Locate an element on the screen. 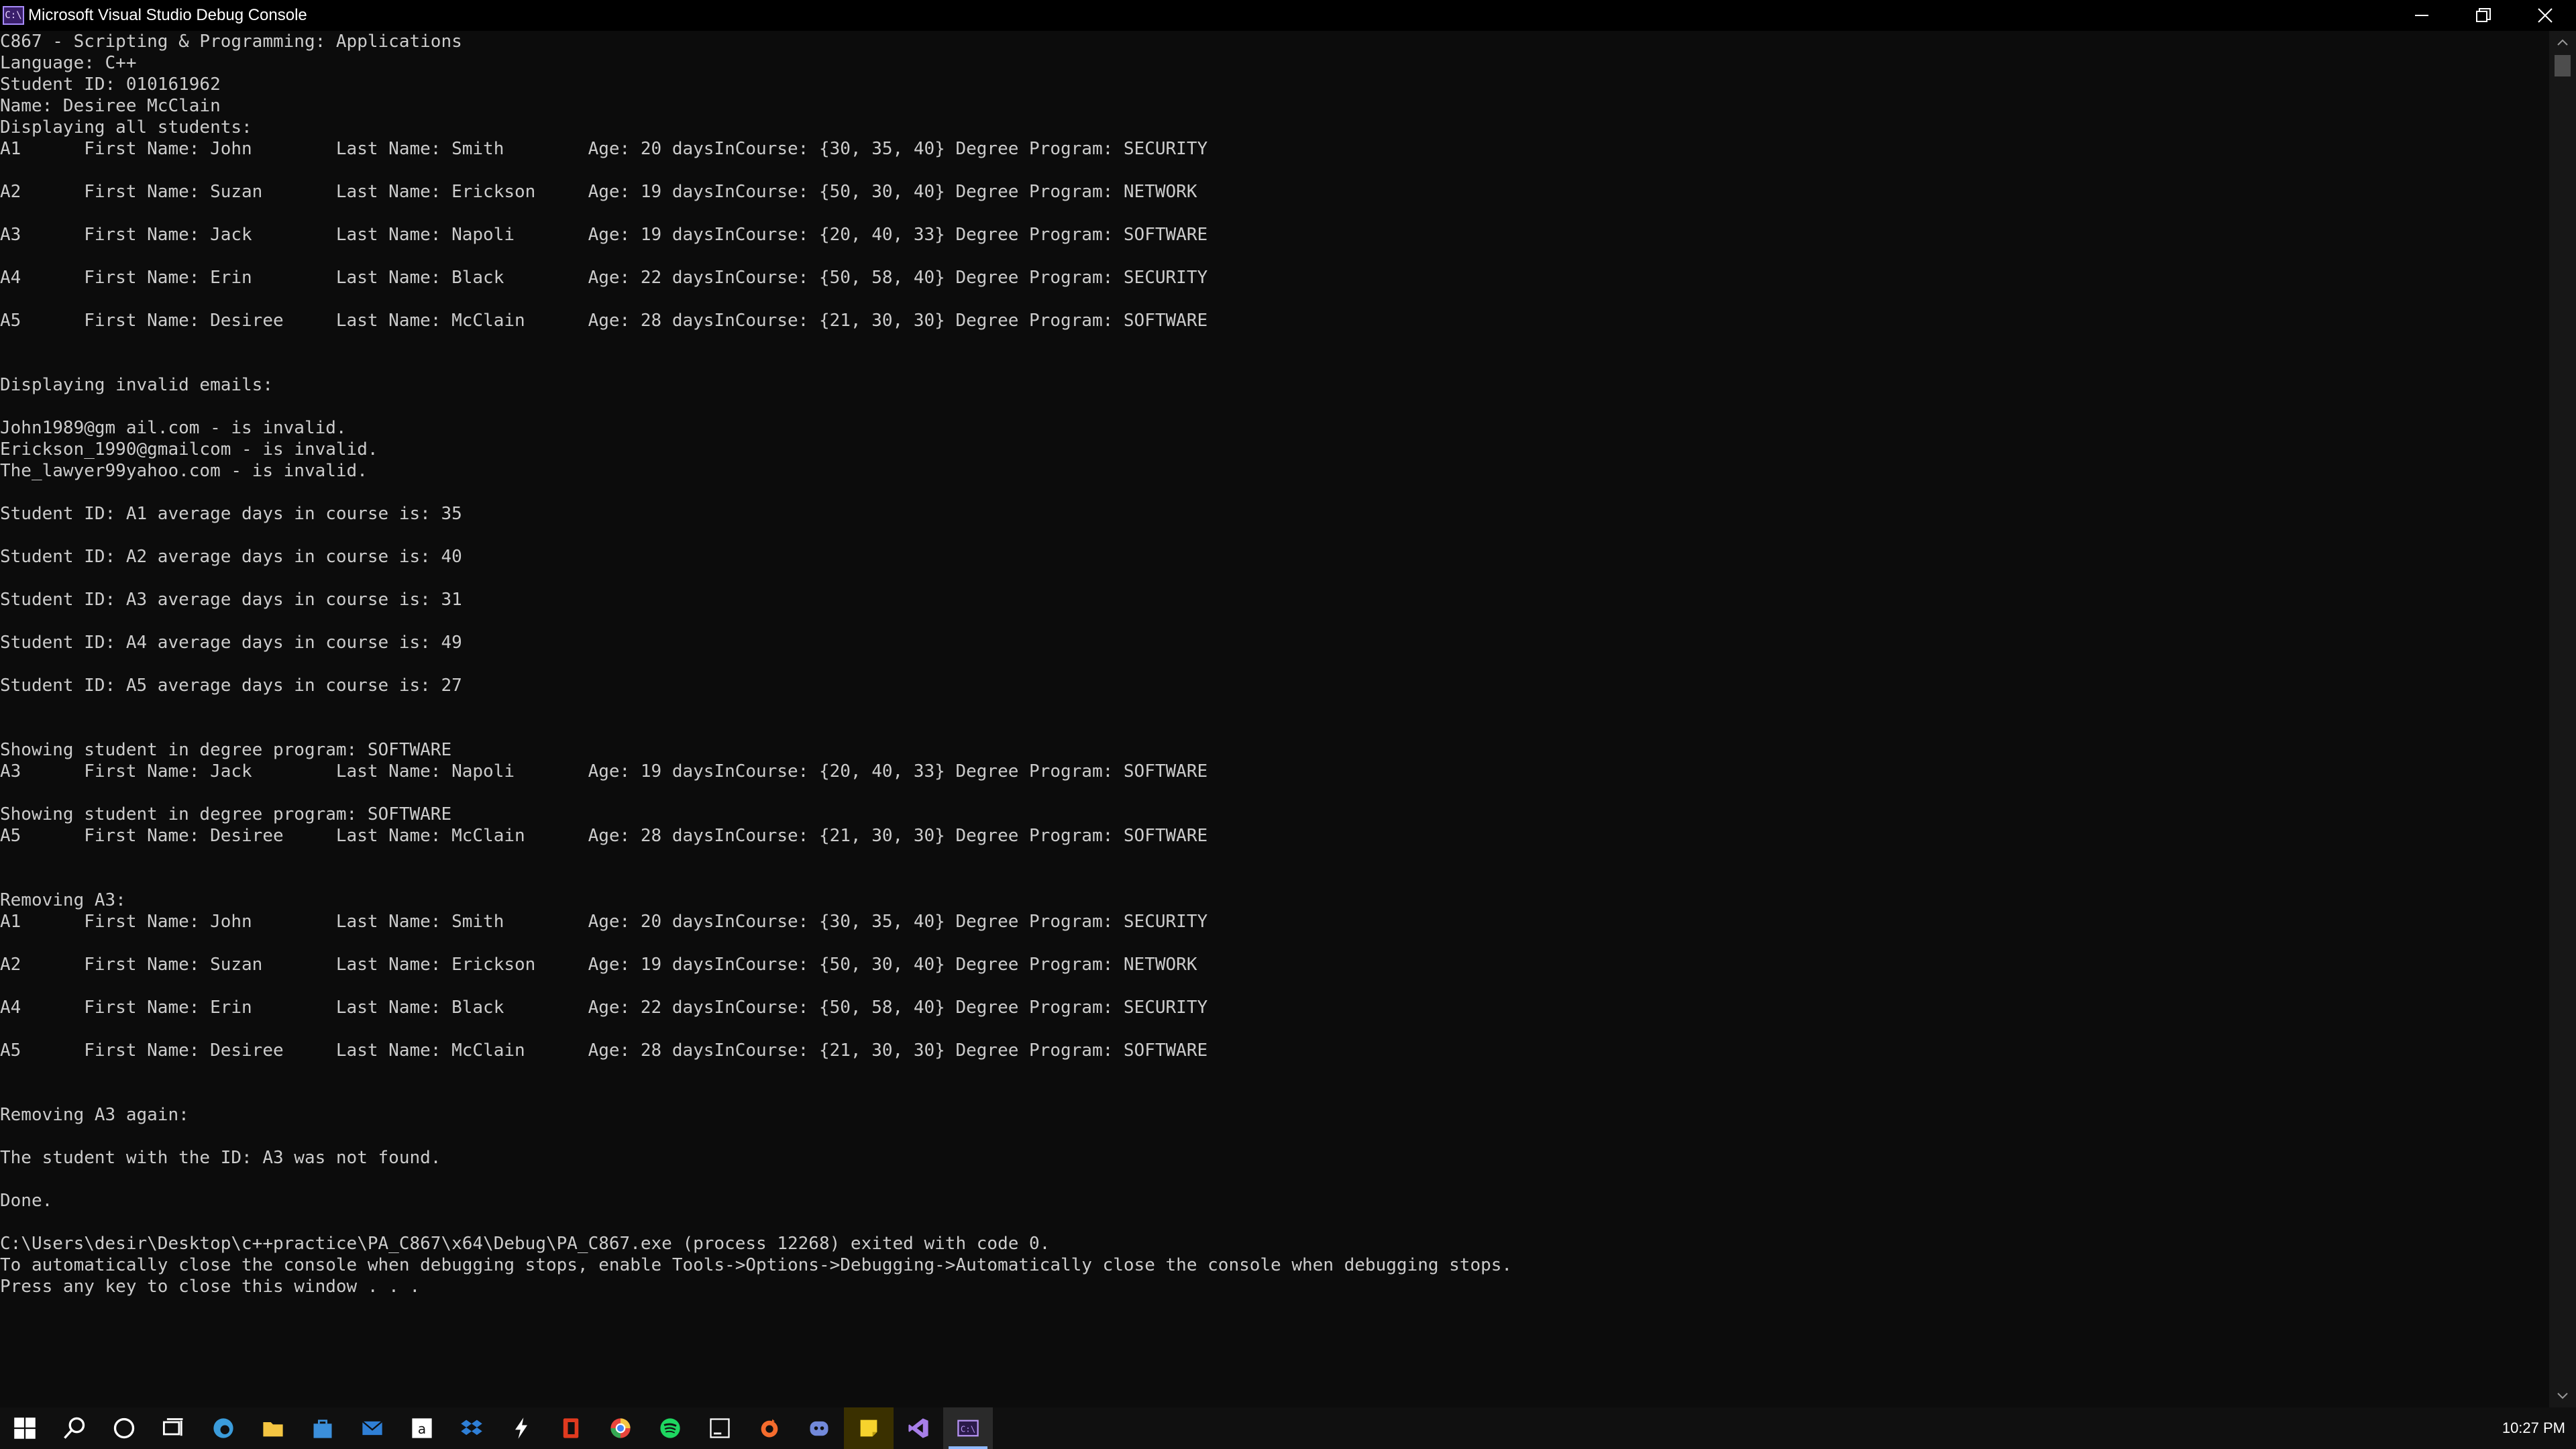 Image resolution: width=2576 pixels, height=1449 pixels. mail-icon is located at coordinates (372, 1428).